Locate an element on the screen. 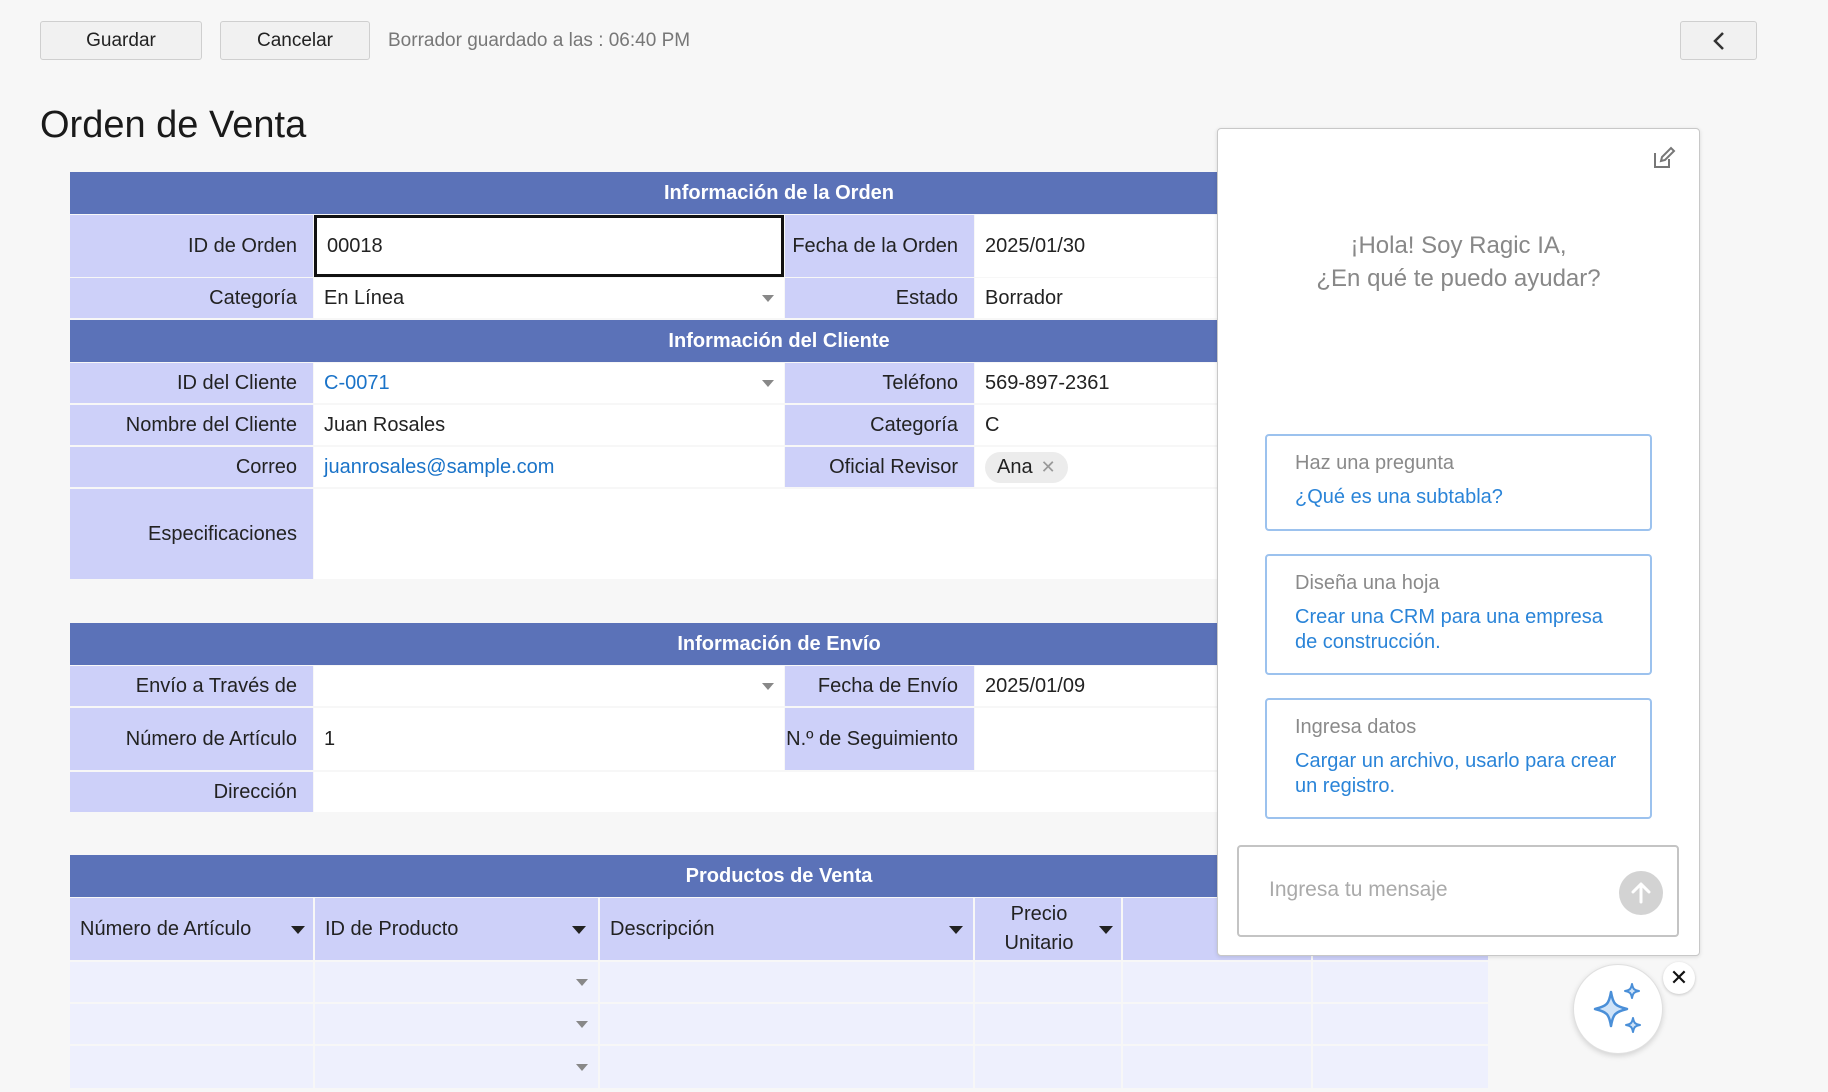 The image size is (1828, 1092). message-box is located at coordinates (1458, 891).